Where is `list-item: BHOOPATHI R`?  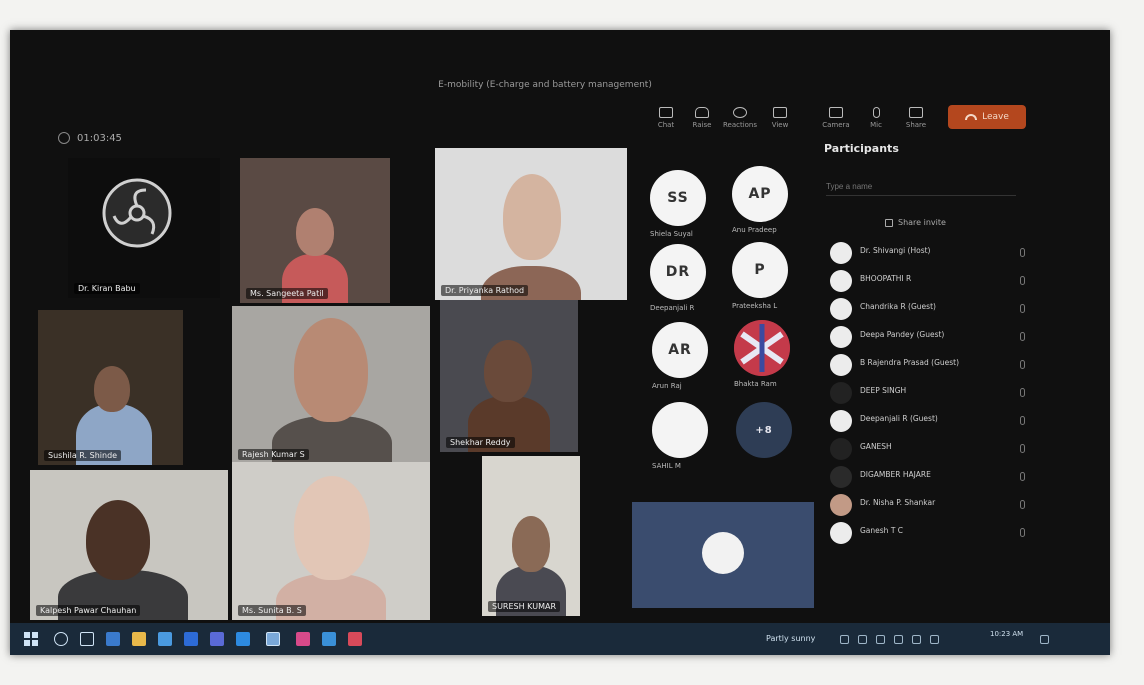 list-item: BHOOPATHI R is located at coordinates (942, 282).